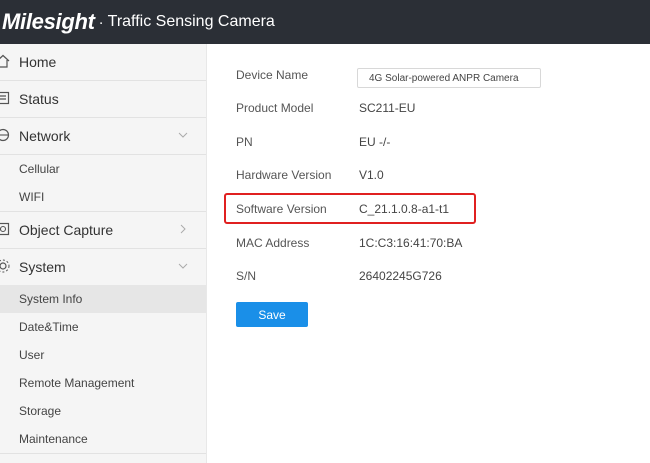  I want to click on sidebar-subitem-remote-management: Remote Management, so click(103, 383).